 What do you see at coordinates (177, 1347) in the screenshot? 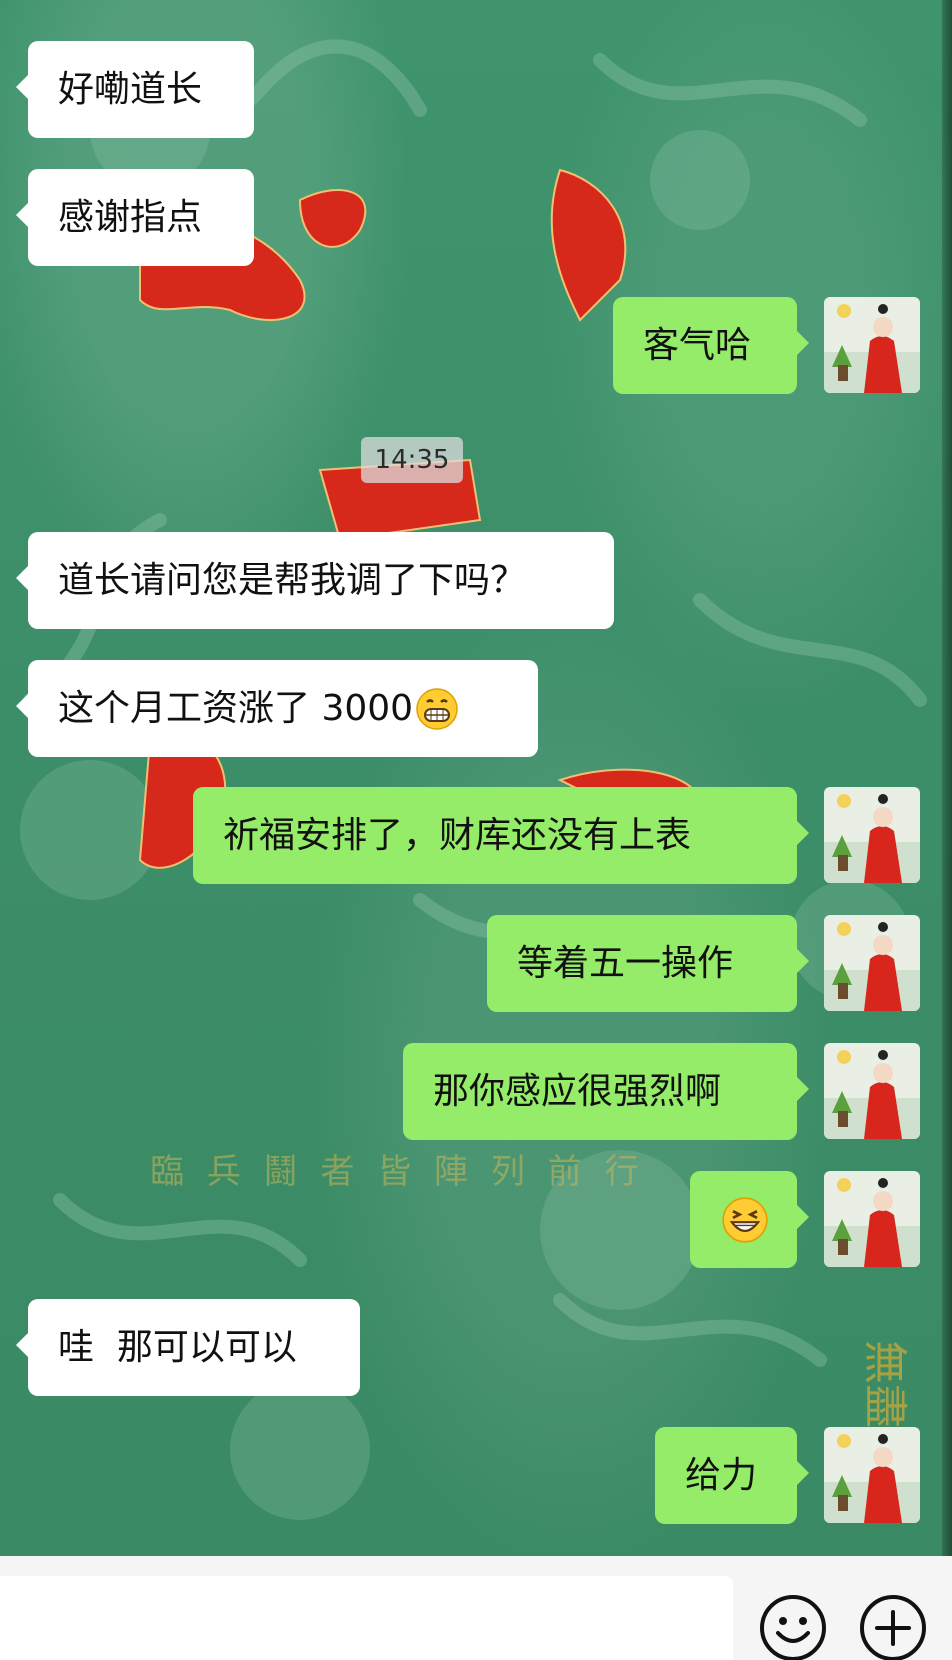
I see `message-text: 哇 那可以可以` at bounding box center [177, 1347].